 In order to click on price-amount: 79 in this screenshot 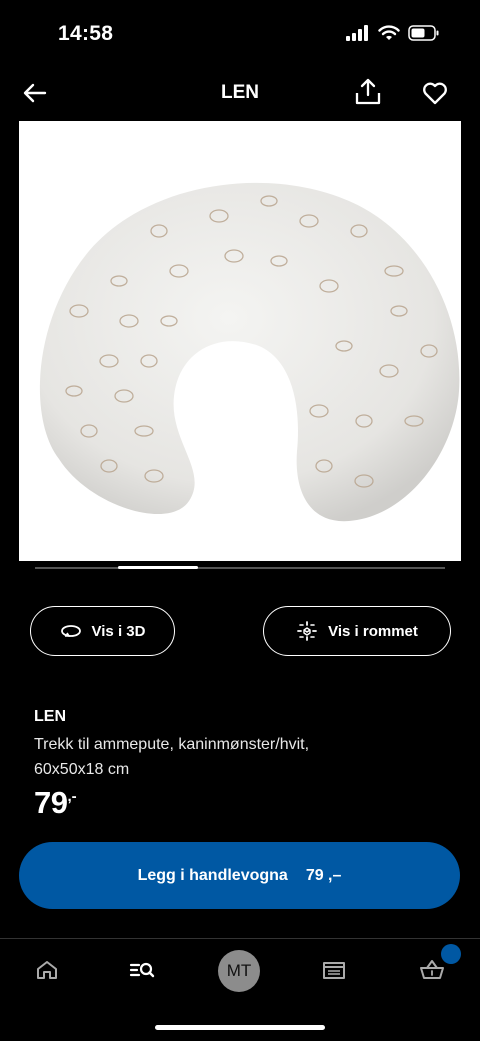, I will do `click(51, 802)`.